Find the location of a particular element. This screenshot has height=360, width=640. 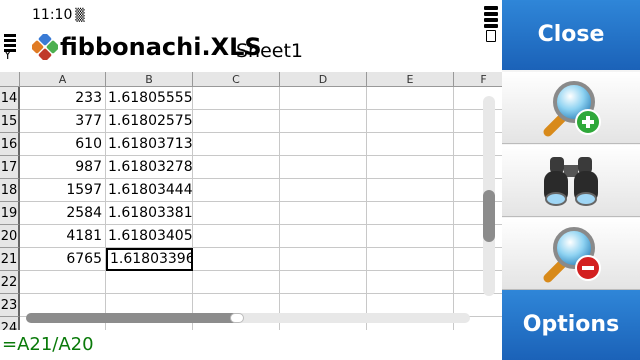

row-header-14: 14 is located at coordinates (10, 98).